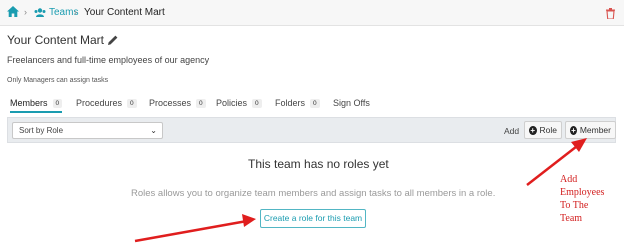 The width and height of the screenshot is (624, 247). What do you see at coordinates (582, 192) in the screenshot?
I see `annotation-line: Employees` at bounding box center [582, 192].